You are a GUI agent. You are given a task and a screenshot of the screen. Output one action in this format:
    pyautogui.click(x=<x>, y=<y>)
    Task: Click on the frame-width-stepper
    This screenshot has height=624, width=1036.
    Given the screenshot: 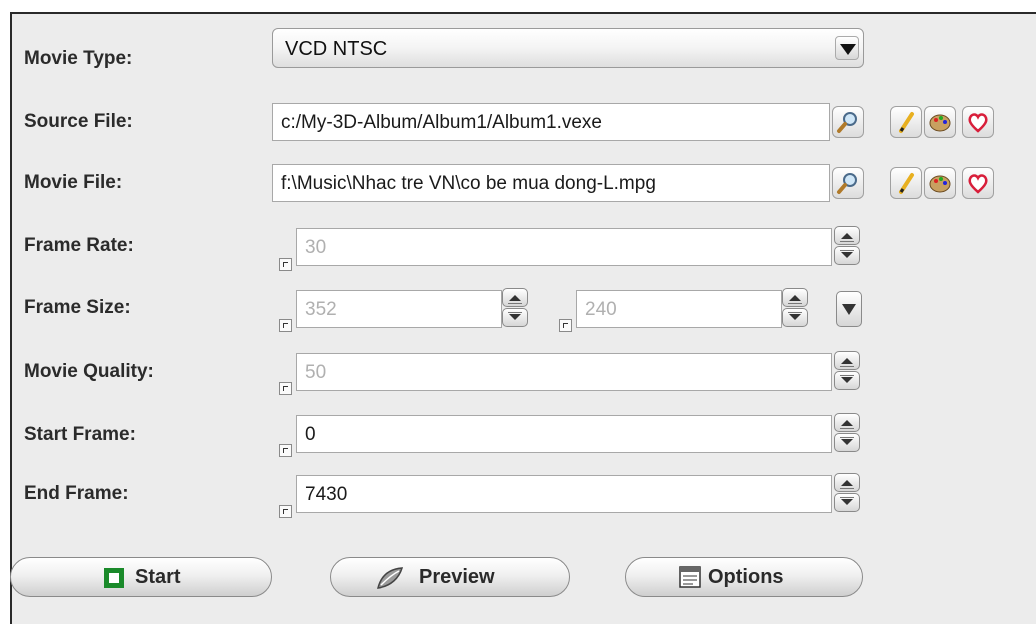 What is the action you would take?
    pyautogui.click(x=516, y=308)
    